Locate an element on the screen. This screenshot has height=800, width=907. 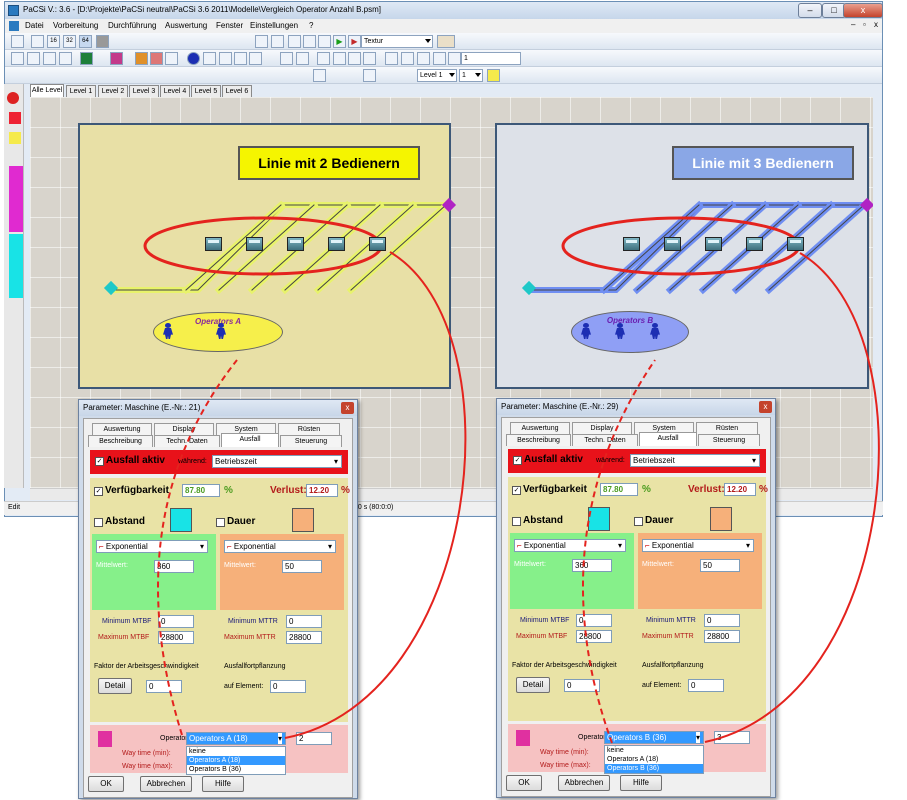
minimize-button: – is located at coordinates (810, 10).